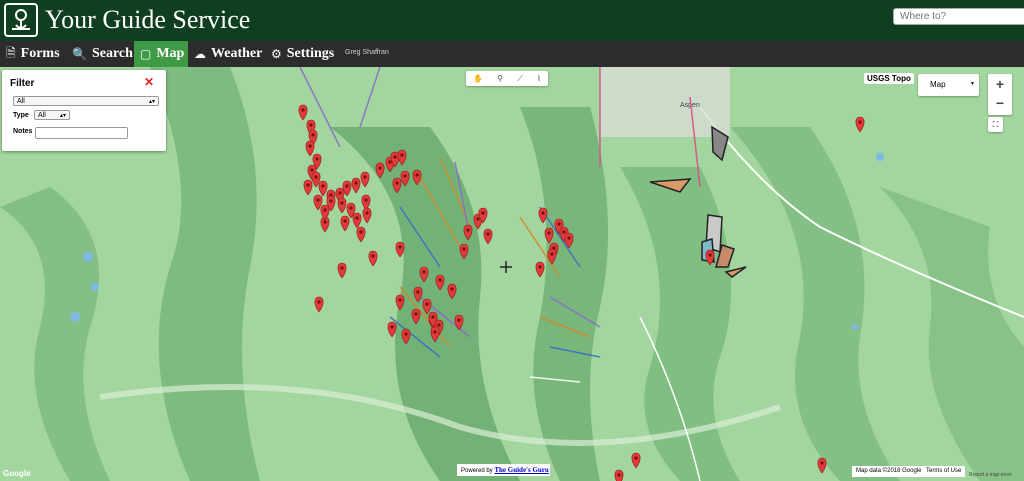 The width and height of the screenshot is (1024, 481). Describe the element at coordinates (86, 101) in the screenshot. I see `filter-category-select: All ▴▾` at that location.